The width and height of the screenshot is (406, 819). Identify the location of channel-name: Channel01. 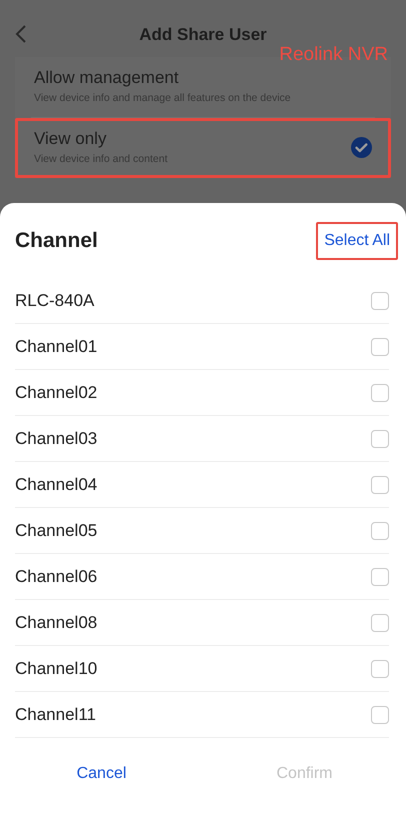
(56, 346).